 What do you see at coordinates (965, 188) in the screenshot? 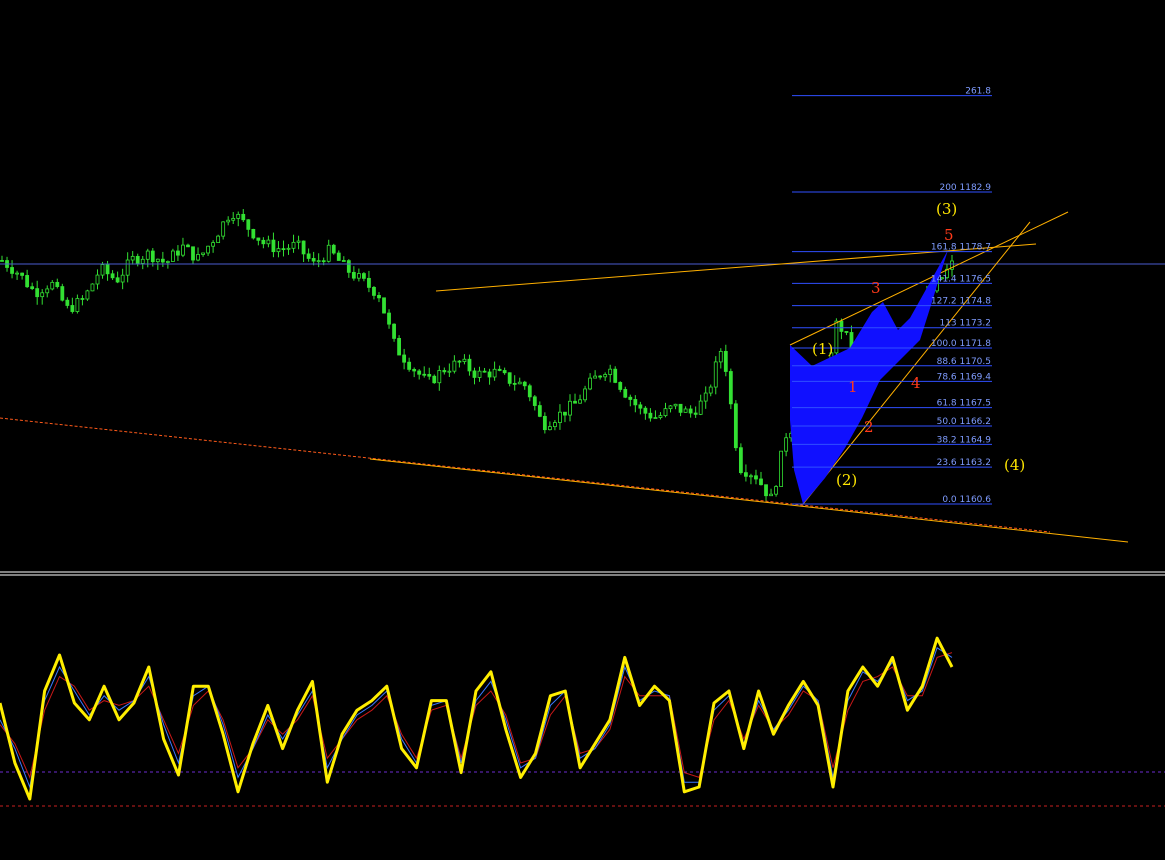
I see `fib-level-label: 200 1182.9` at bounding box center [965, 188].